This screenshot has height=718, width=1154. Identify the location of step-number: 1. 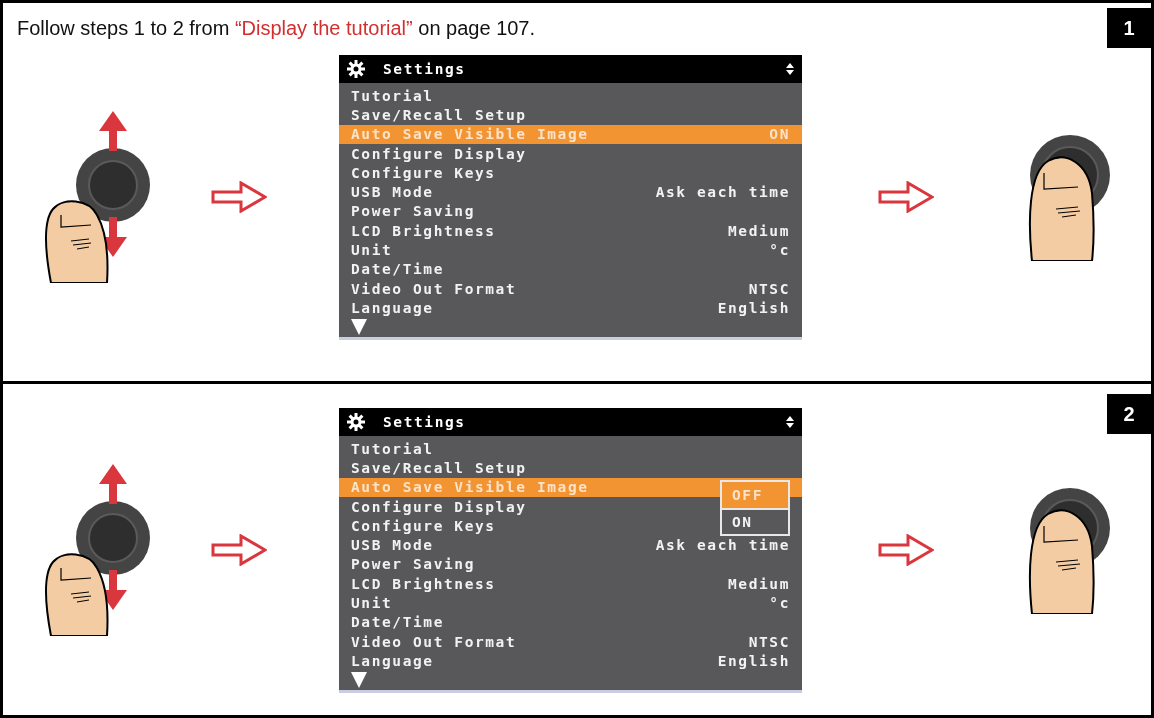
(1129, 28).